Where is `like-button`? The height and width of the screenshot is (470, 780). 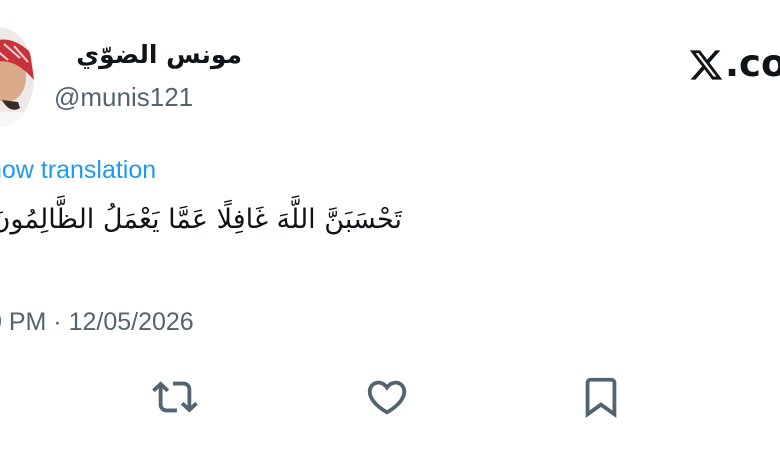 like-button is located at coordinates (387, 397).